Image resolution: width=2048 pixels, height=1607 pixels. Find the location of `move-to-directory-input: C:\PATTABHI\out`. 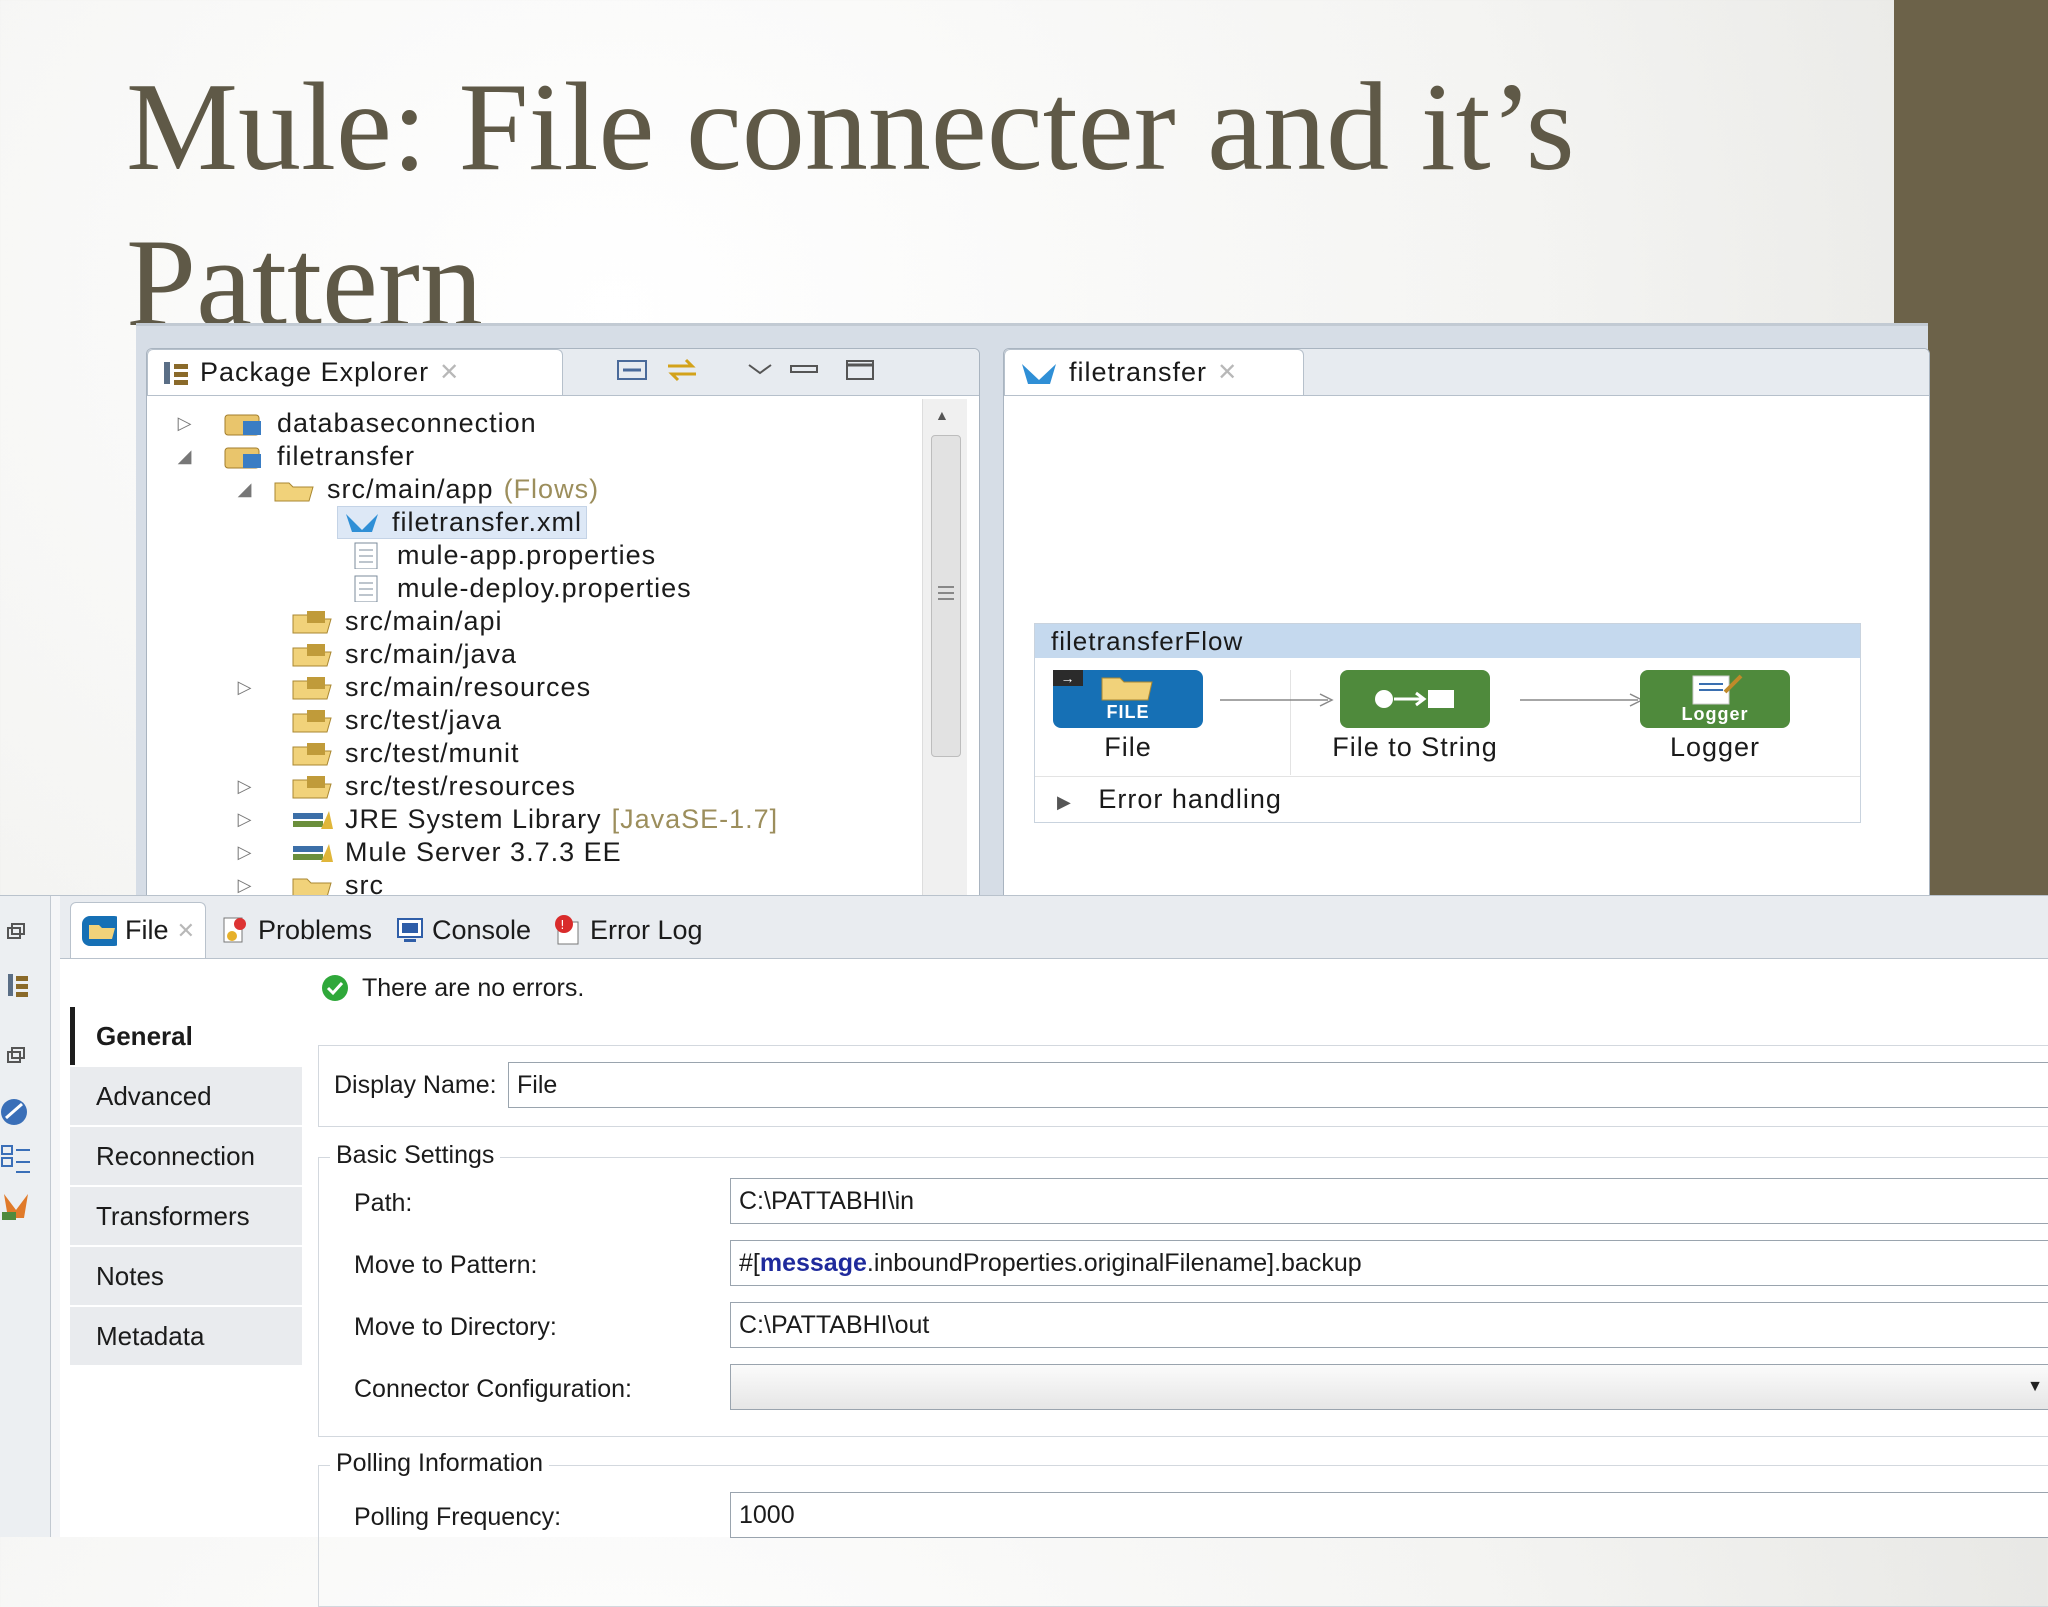

move-to-directory-input: C:\PATTABHI\out is located at coordinates (1389, 1325).